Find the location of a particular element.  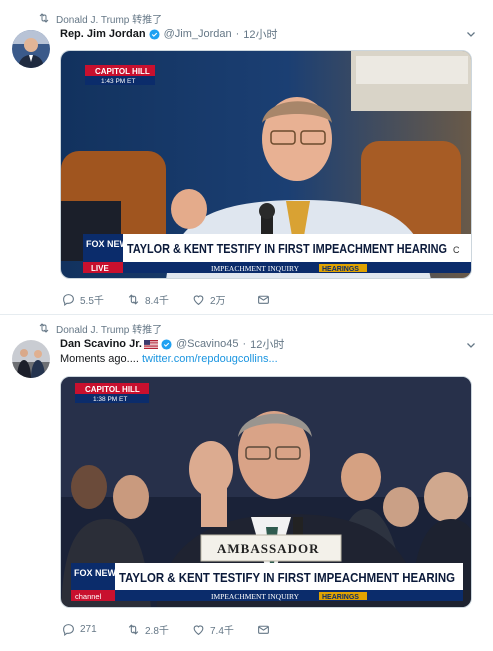

handle: @Scavino45 is located at coordinates (207, 344).